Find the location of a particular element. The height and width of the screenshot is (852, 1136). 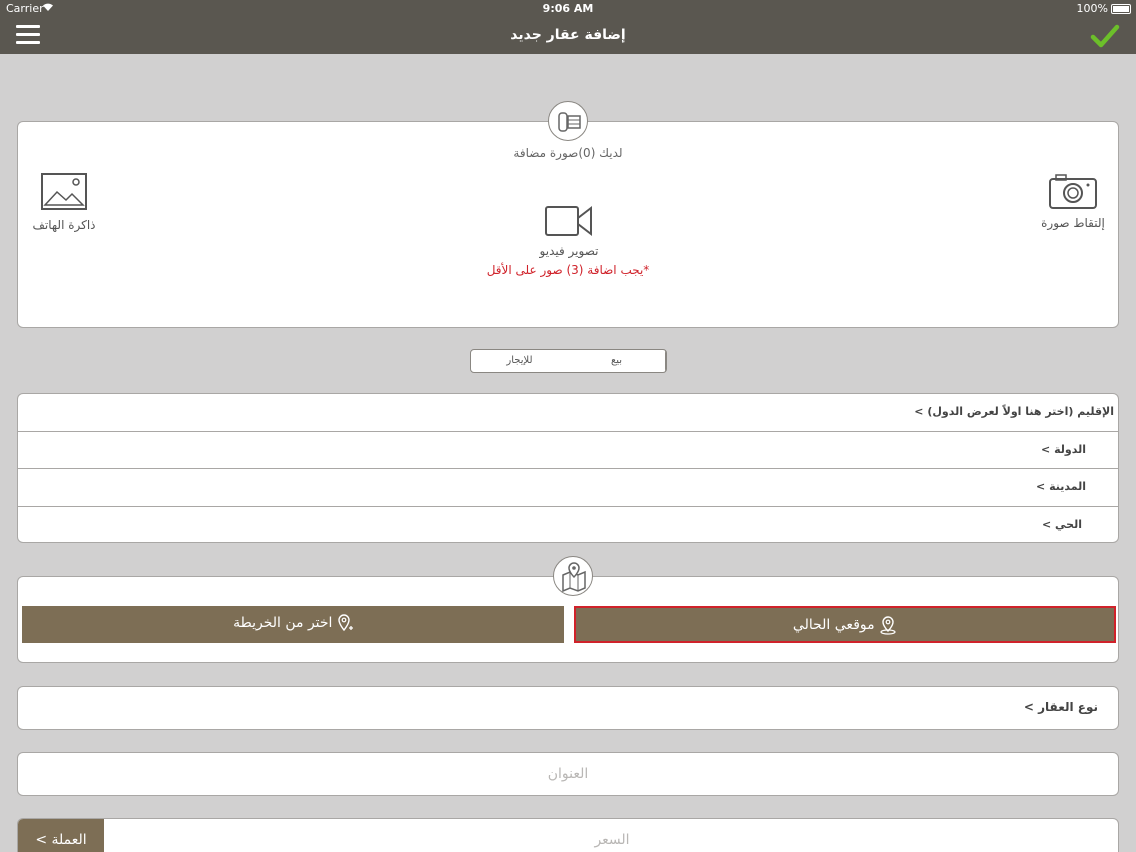

status-bar: Carrier 9:06 AM 100% is located at coordinates (568, 9).